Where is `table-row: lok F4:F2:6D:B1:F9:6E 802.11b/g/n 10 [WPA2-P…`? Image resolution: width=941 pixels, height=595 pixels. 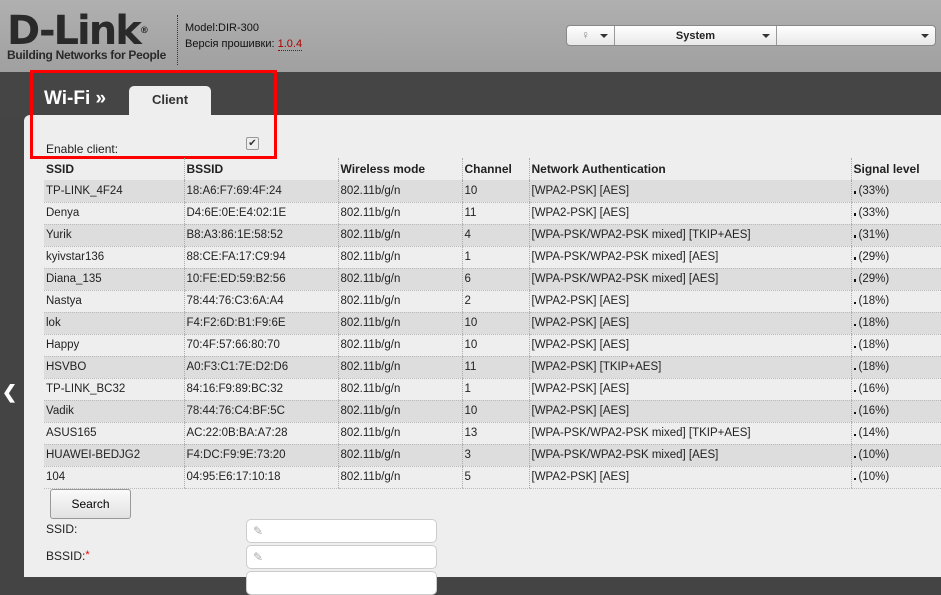 table-row: lok F4:F2:6D:B1:F9:6E 802.11b/g/n 10 [WPA2-P… is located at coordinates (492, 323).